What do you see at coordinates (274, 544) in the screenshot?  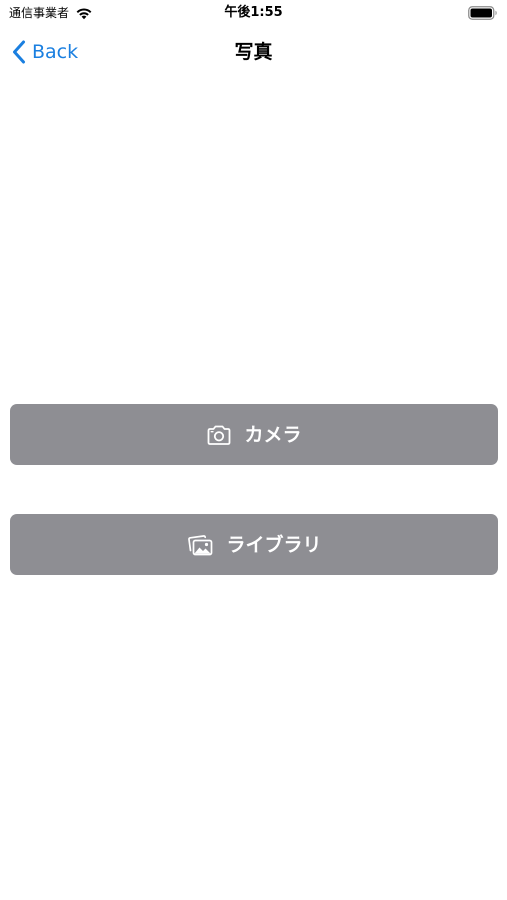 I see `library-button-label: ライブラリ` at bounding box center [274, 544].